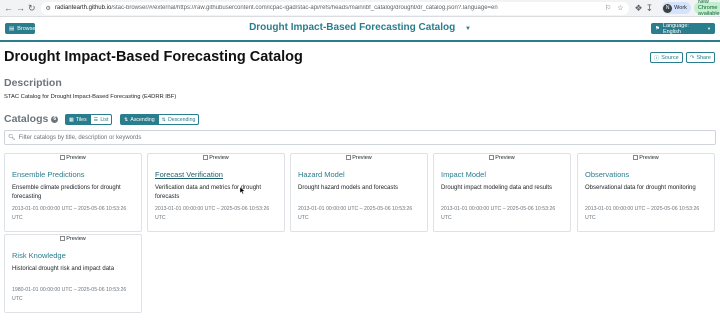 The image size is (720, 331). I want to click on url-host: radiantearth.github.io, so click(83, 8).